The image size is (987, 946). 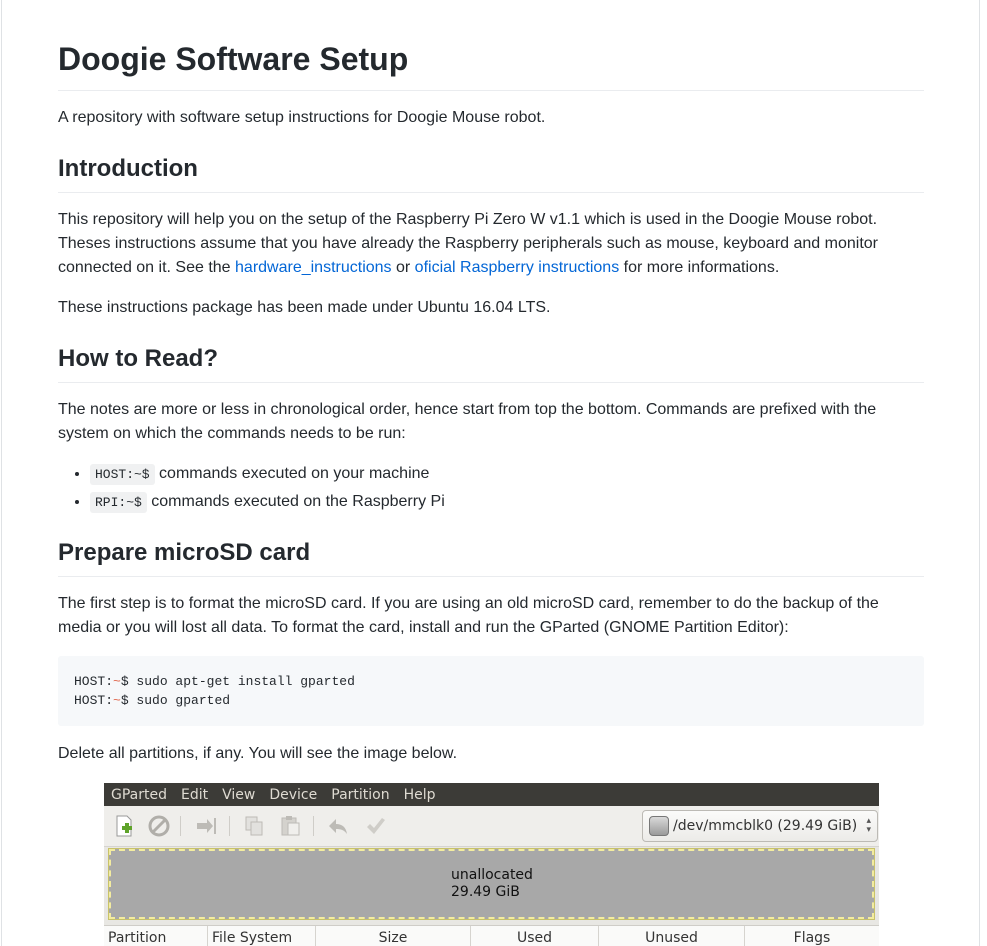 What do you see at coordinates (290, 826) in the screenshot?
I see `paste-icon` at bounding box center [290, 826].